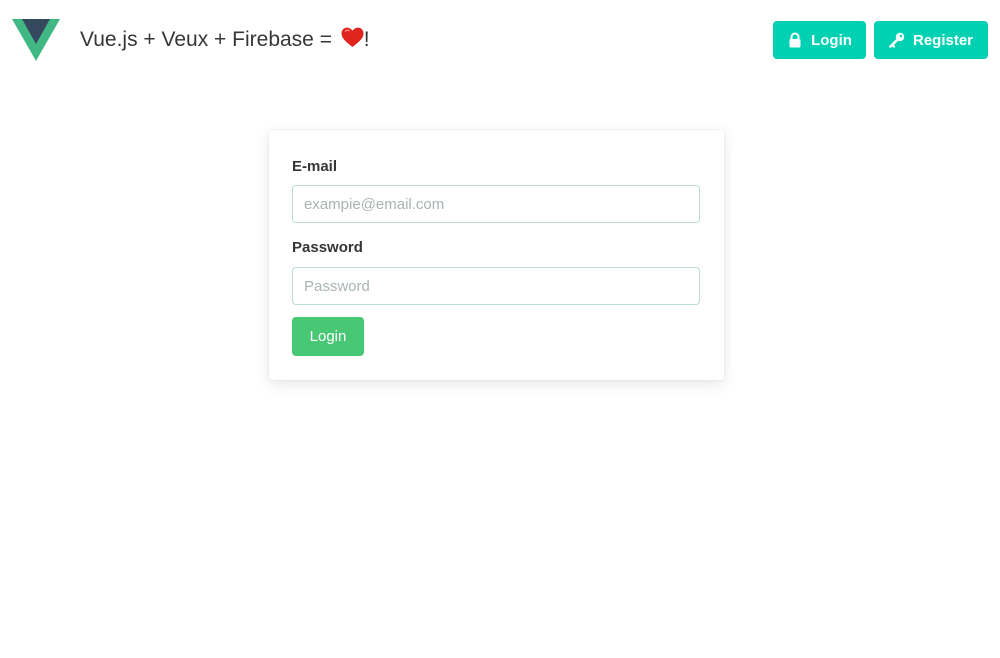  What do you see at coordinates (943, 40) in the screenshot?
I see `register-button-label: Register` at bounding box center [943, 40].